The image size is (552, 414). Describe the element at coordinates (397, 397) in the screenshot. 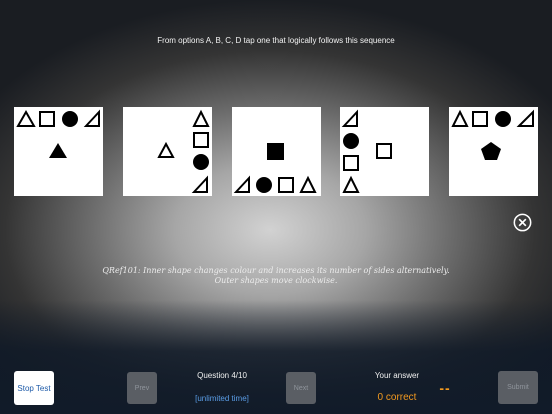

I see `correct-count: 0 correct` at that location.